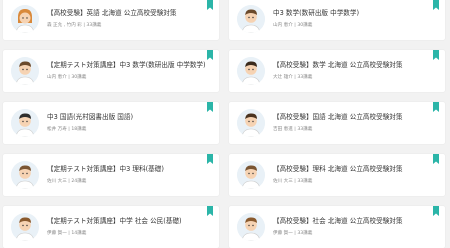  Describe the element at coordinates (337, 227) in the screenshot. I see `course-card: 【高校受験】社会 北海道 公立高校受験対策 伊藤 賀一 | 33講義` at that location.